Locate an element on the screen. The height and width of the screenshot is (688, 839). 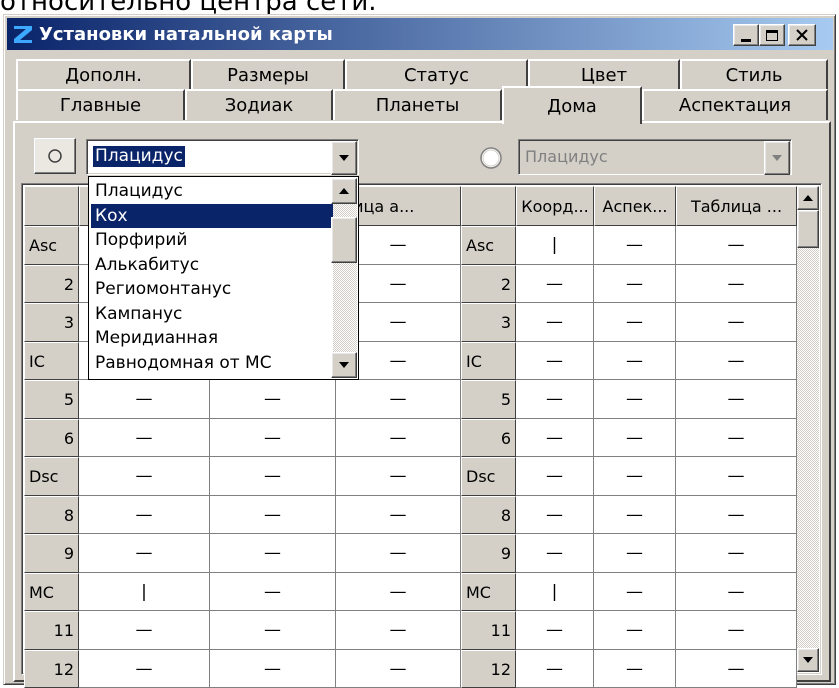
dropdown-option: Кох is located at coordinates (212, 215).